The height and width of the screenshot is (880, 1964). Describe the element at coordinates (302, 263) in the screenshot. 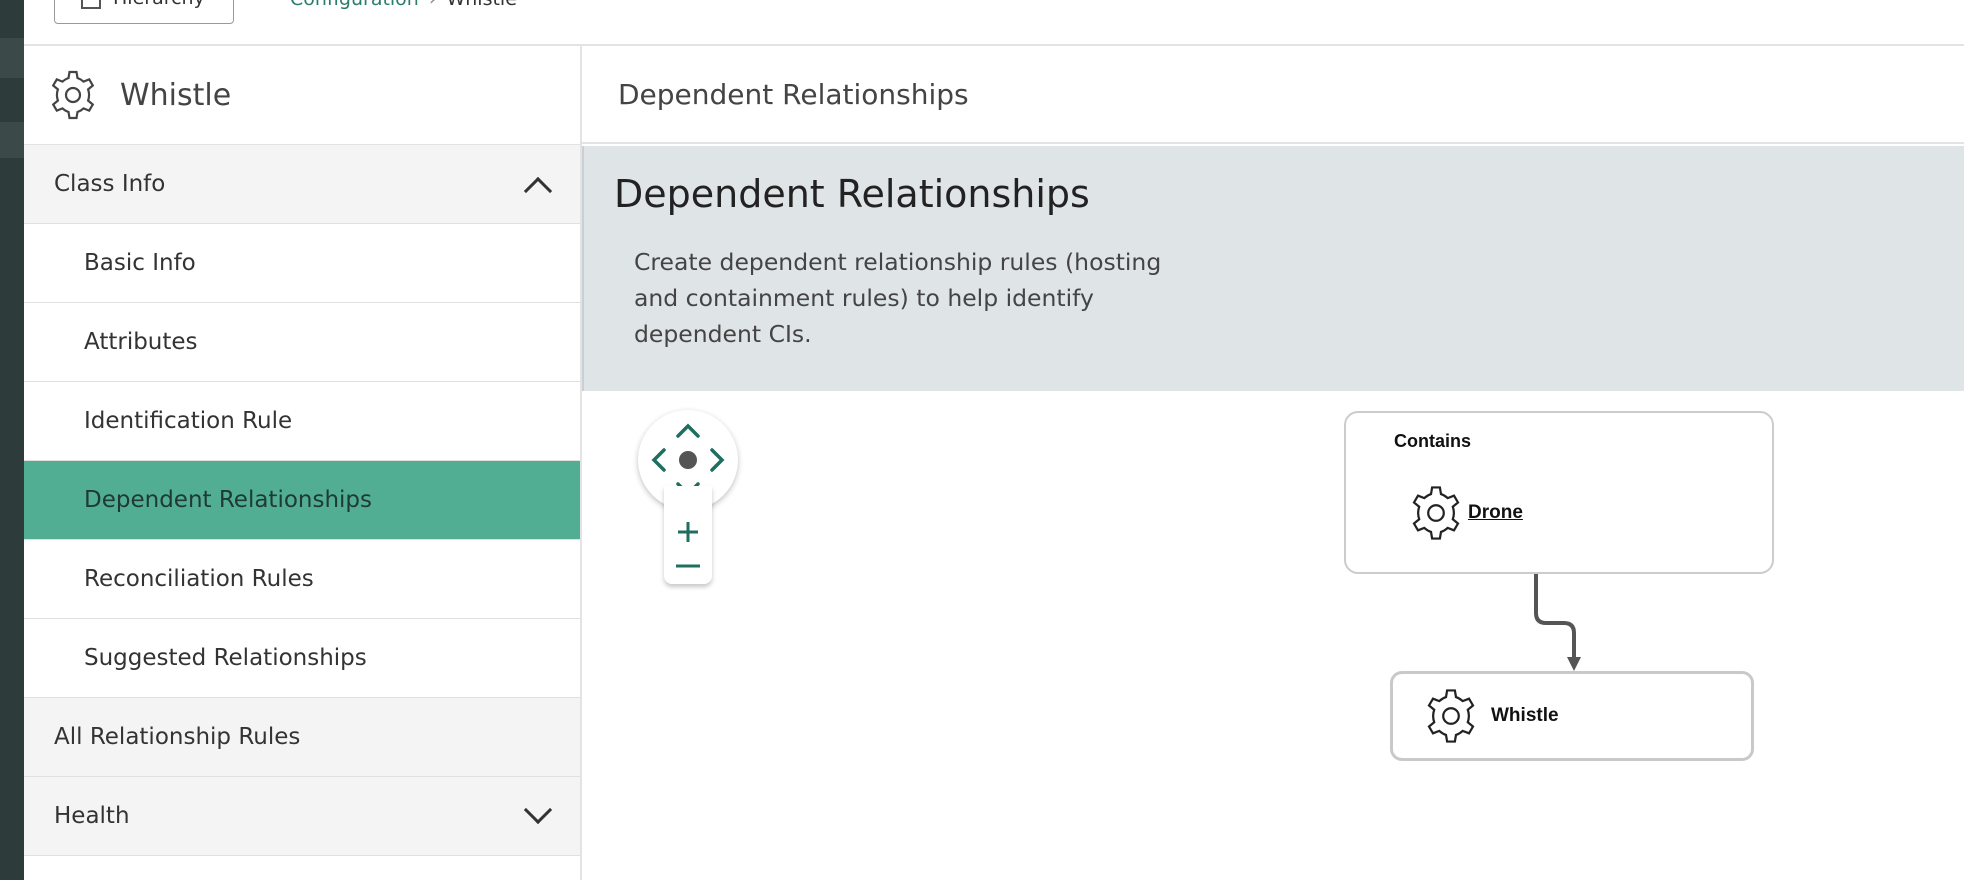

I see `sidebar-item-basic-info: Basic Info` at that location.